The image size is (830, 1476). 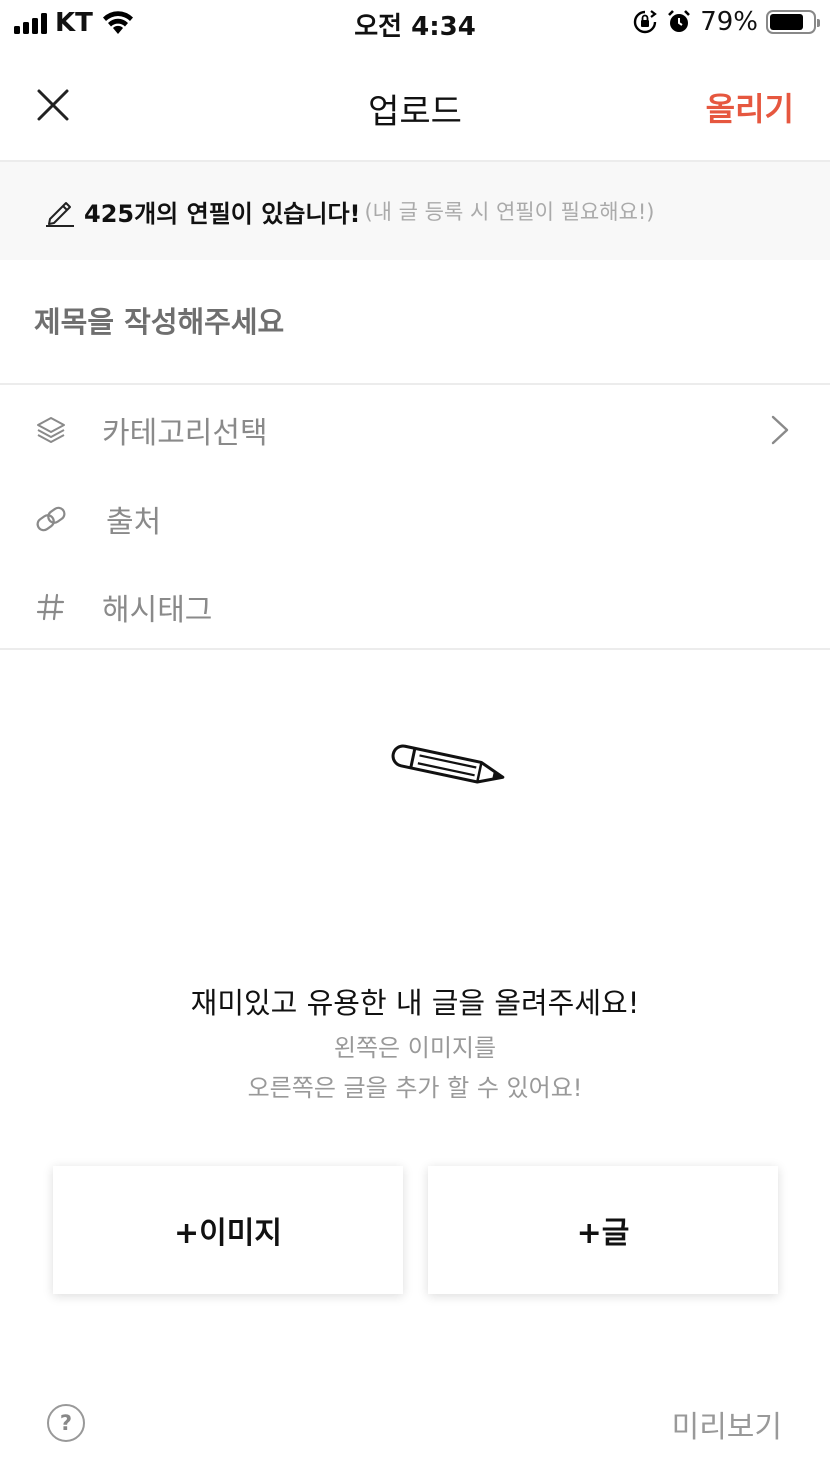 I want to click on hashtag-label: 해시태그, so click(x=157, y=610).